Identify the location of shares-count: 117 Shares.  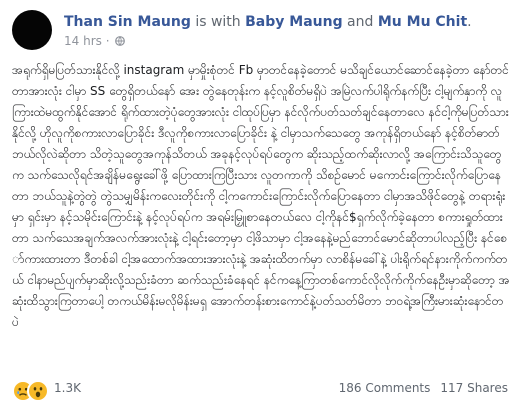
(474, 388).